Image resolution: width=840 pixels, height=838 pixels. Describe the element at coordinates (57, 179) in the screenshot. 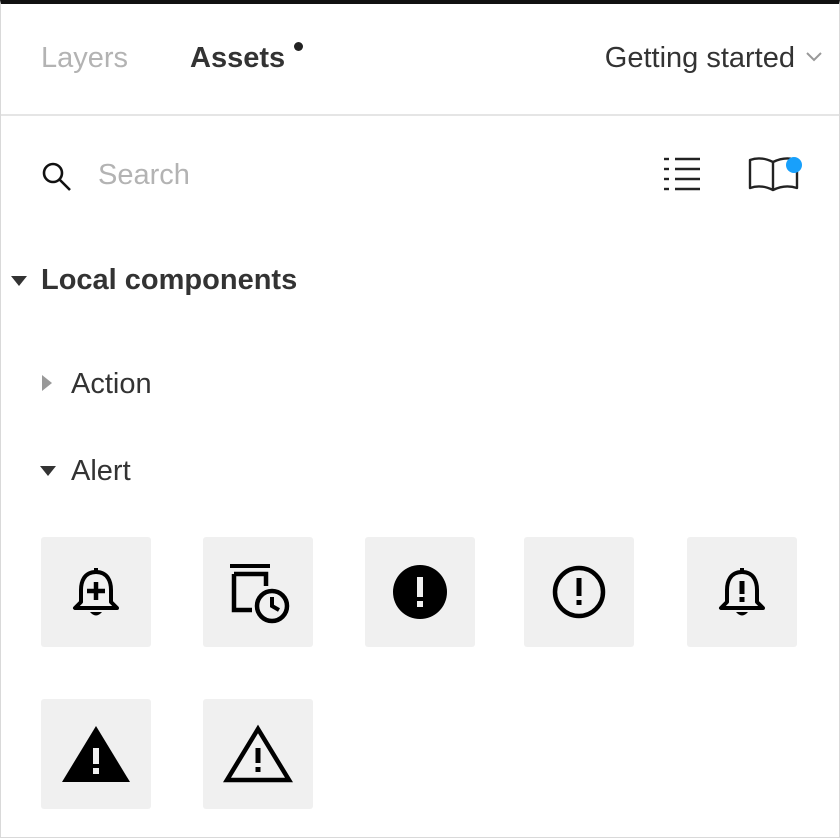

I see `search-icon` at that location.